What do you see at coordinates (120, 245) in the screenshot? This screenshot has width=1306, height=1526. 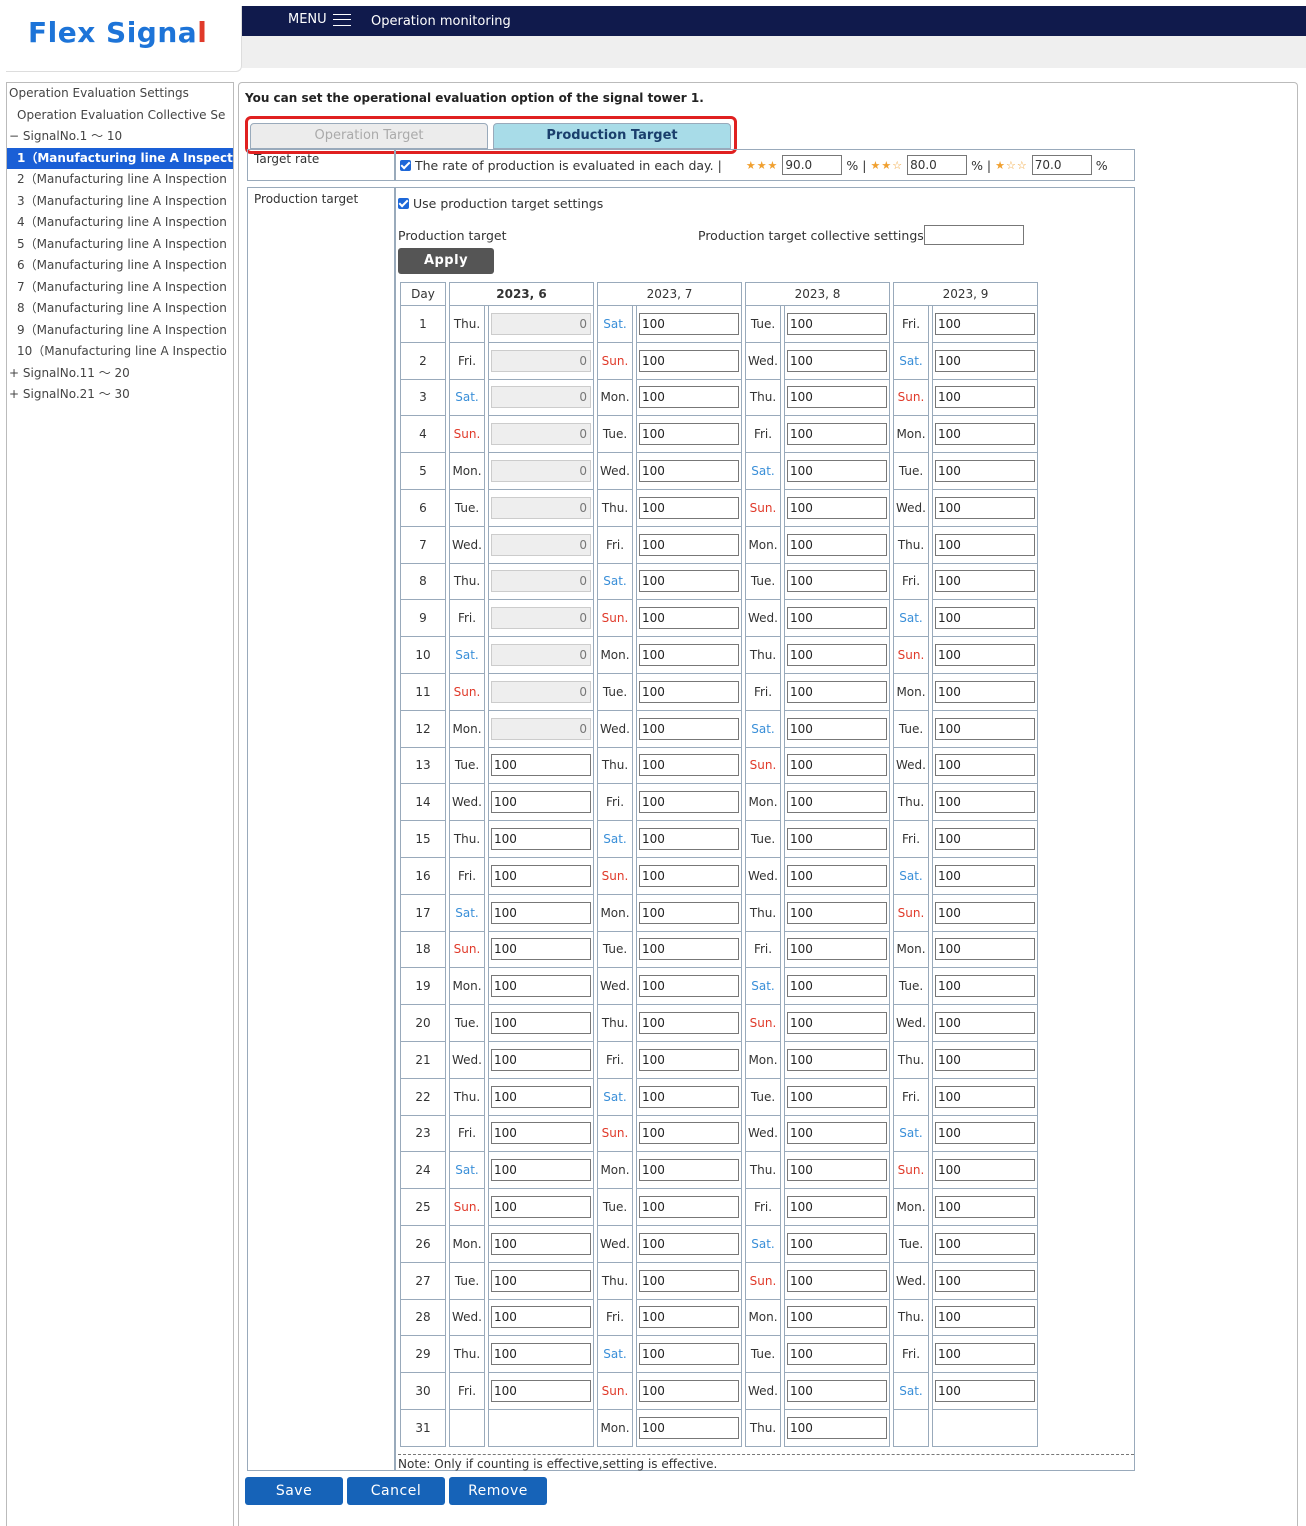 I see `sidebar-item: 5（Manufacturing line A Inspection` at bounding box center [120, 245].